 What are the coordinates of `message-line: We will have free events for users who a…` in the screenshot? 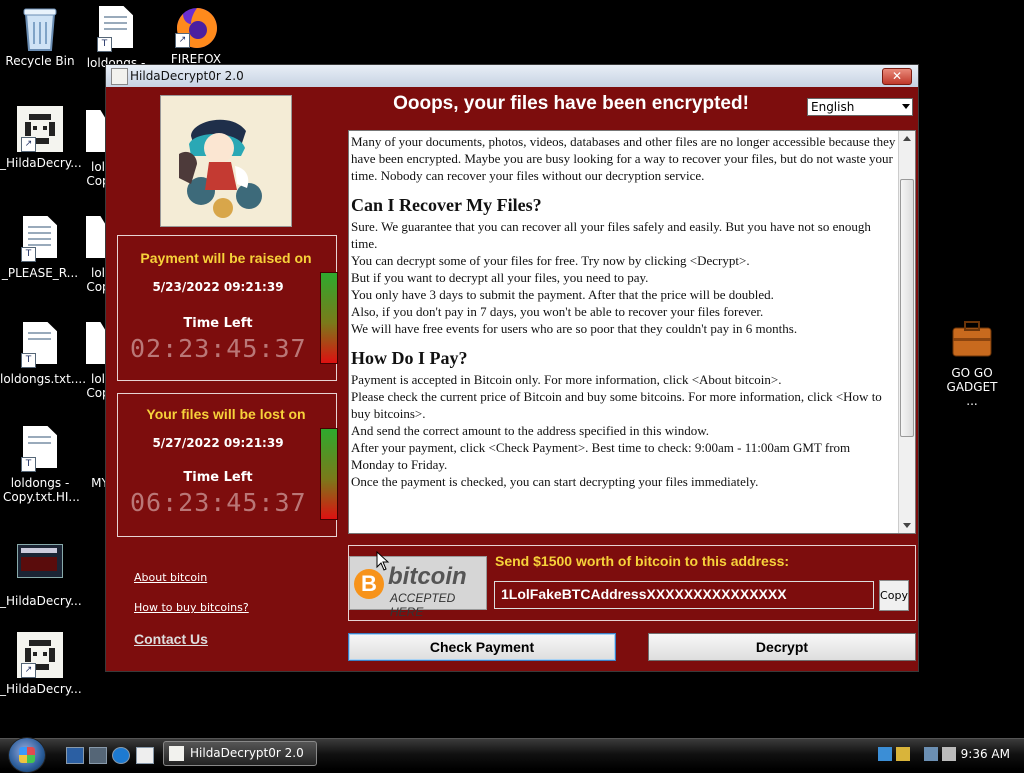 It's located at (574, 328).